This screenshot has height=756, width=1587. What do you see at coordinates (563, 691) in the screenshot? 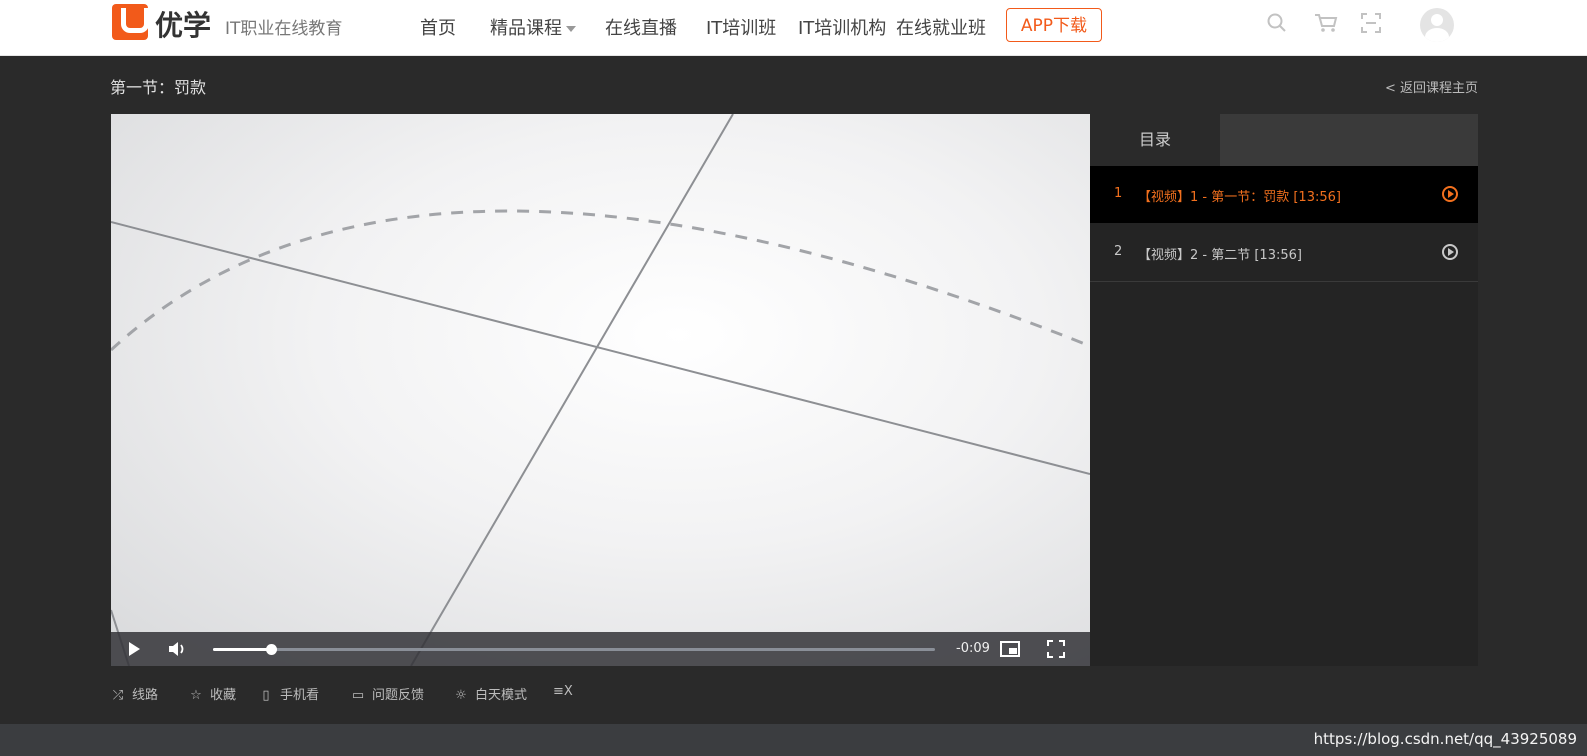
I see `extra-button: ≡X` at bounding box center [563, 691].